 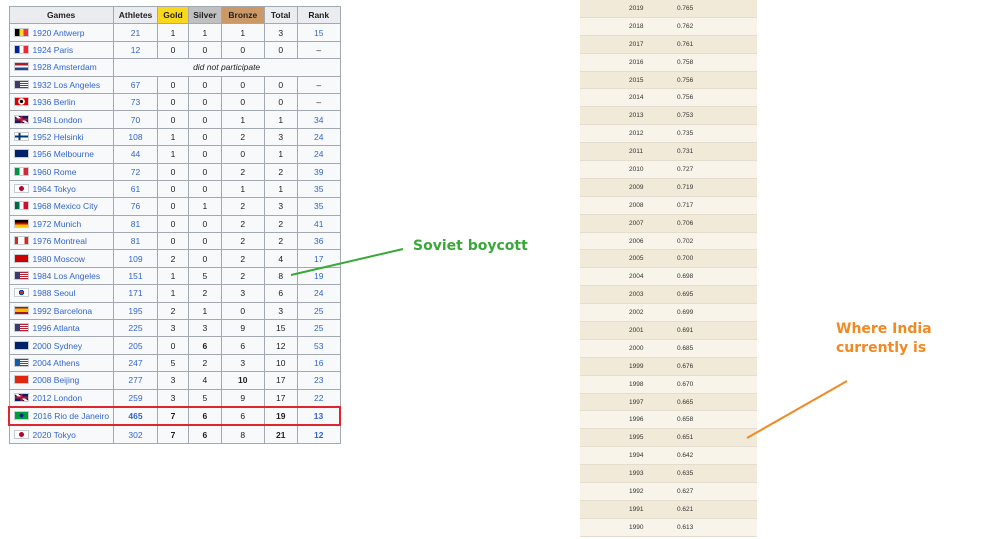 I want to click on france-flag-icon, so click(x=21, y=49).